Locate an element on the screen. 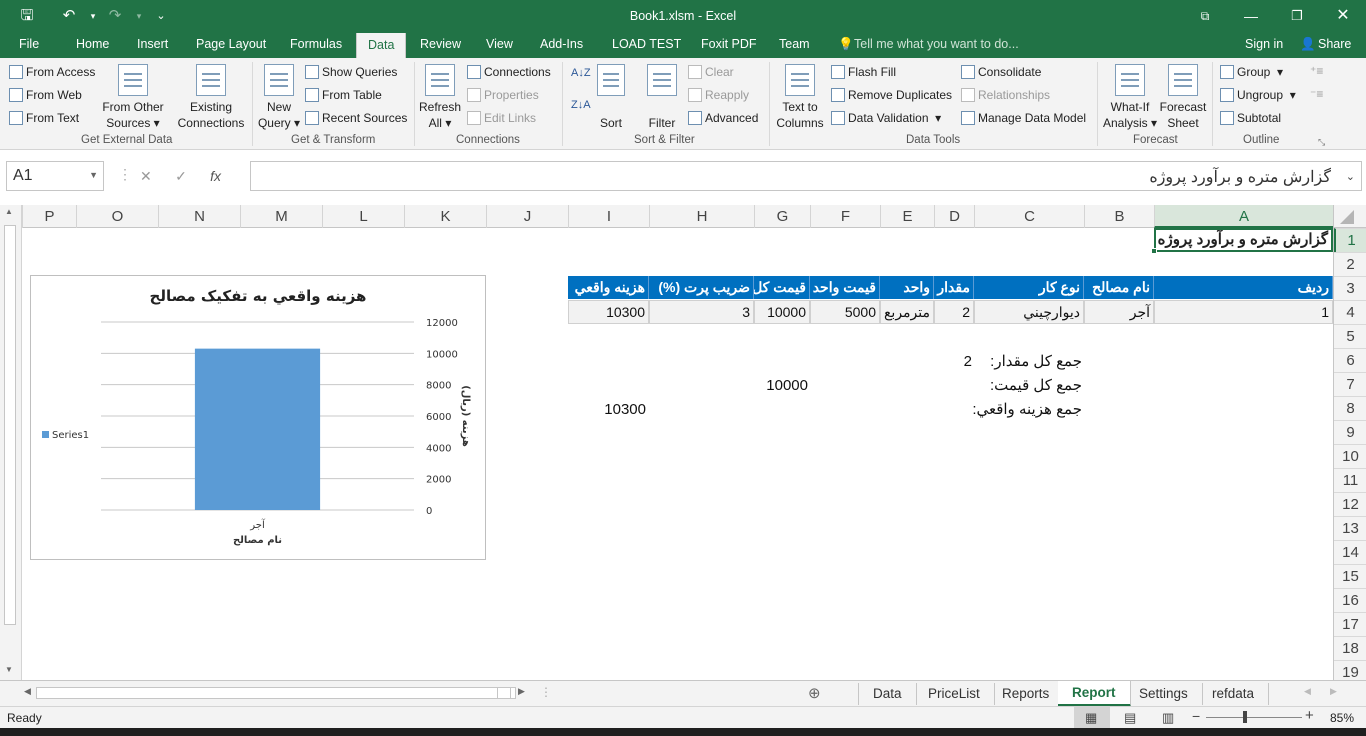 Image resolution: width=1366 pixels, height=736 pixels. from-text-button: From Text is located at coordinates (44, 118).